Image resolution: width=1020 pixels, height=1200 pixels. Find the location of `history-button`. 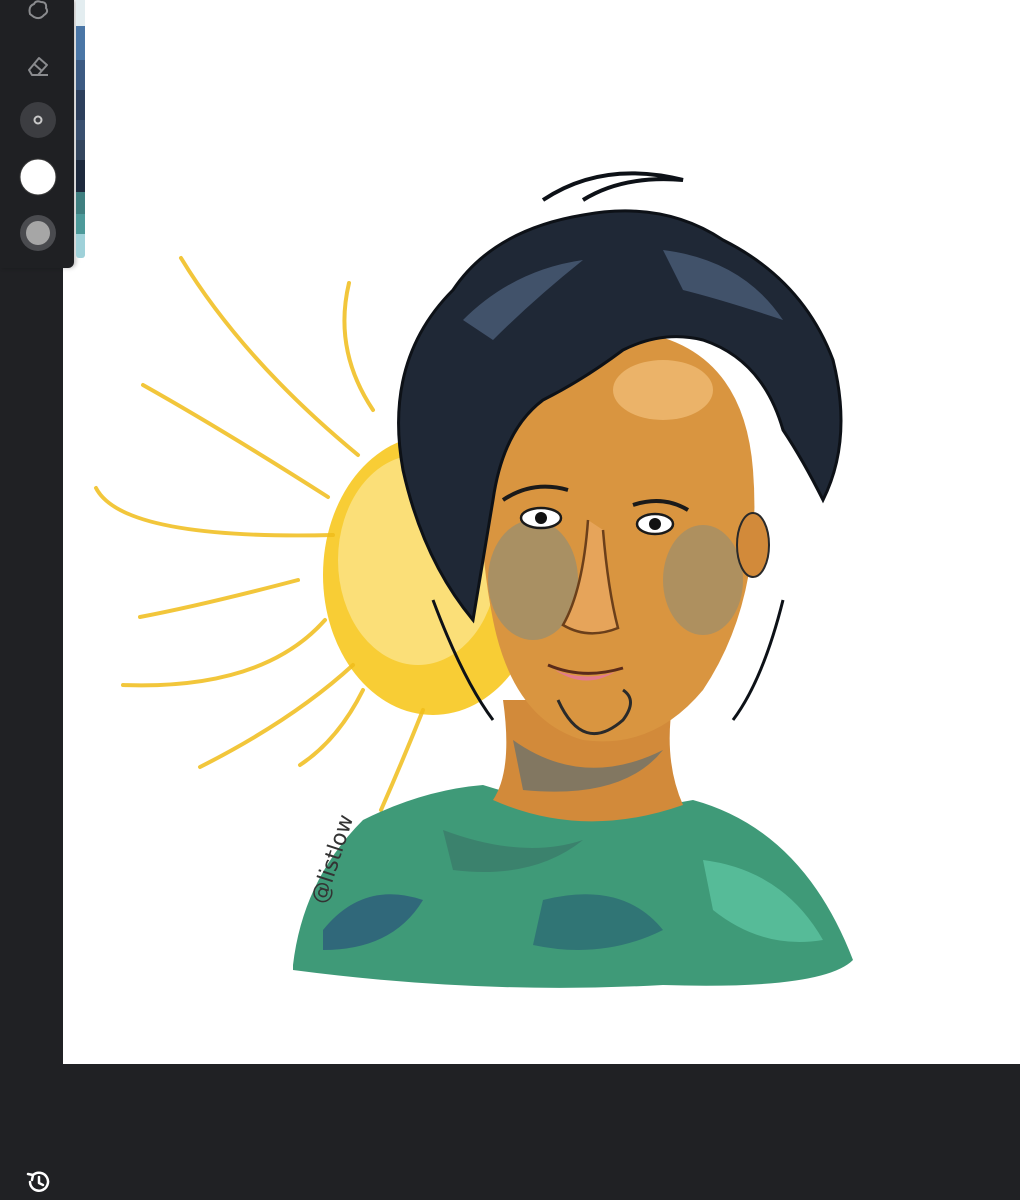

history-button is located at coordinates (38, 1182).